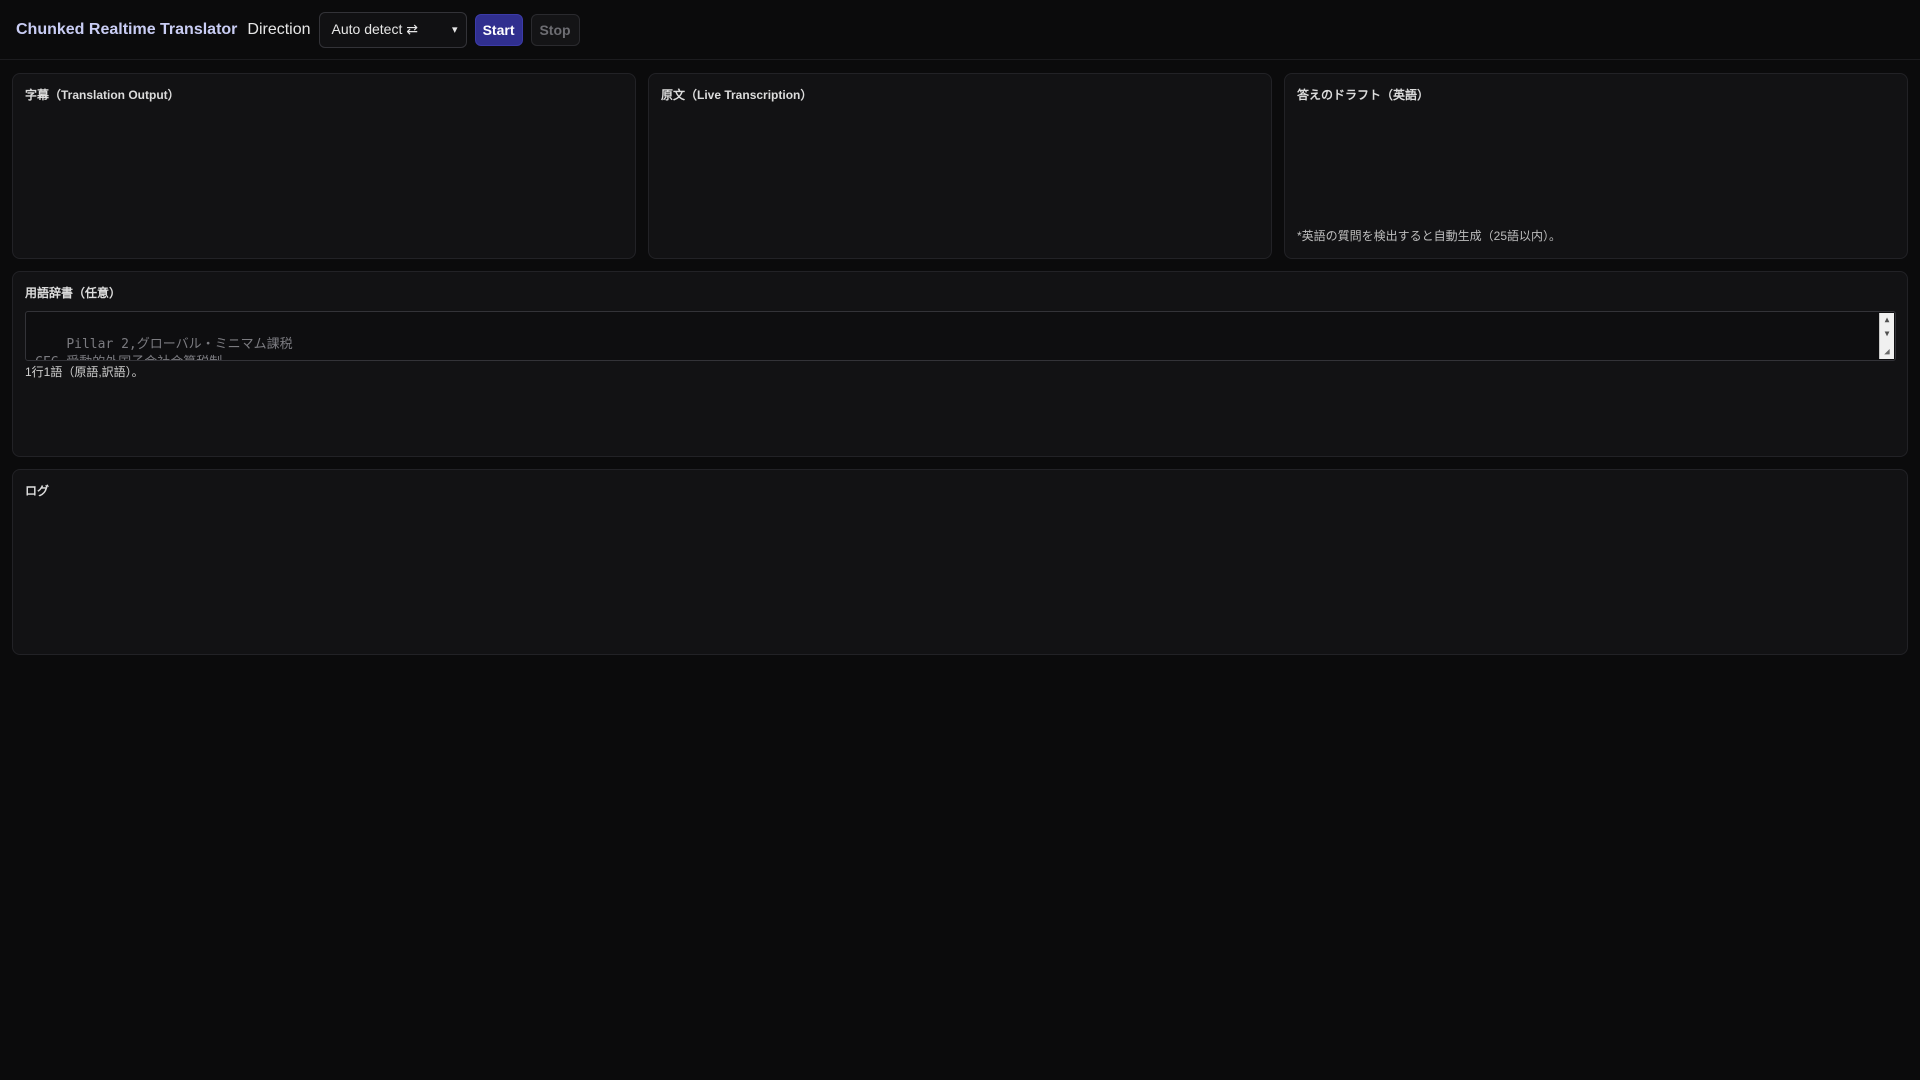  I want to click on chevron-updown-icon: ▾, so click(455, 30).